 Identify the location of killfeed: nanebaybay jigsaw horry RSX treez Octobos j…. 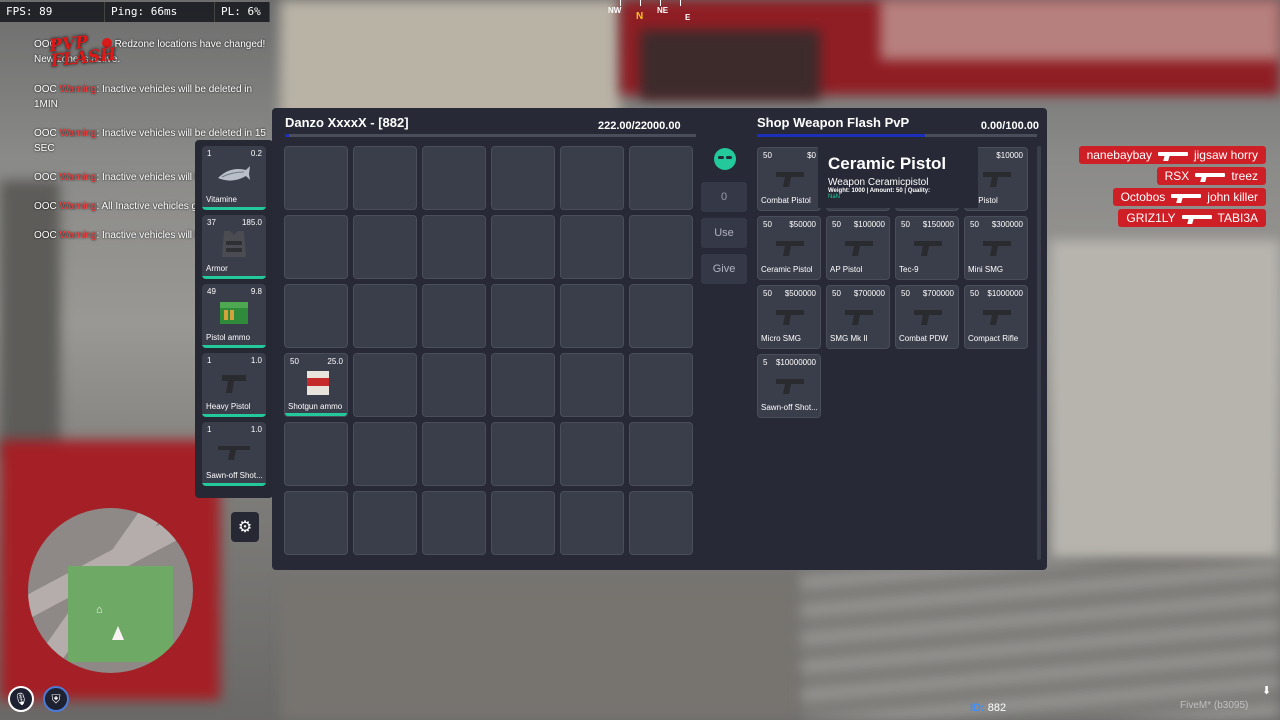
(1172, 186).